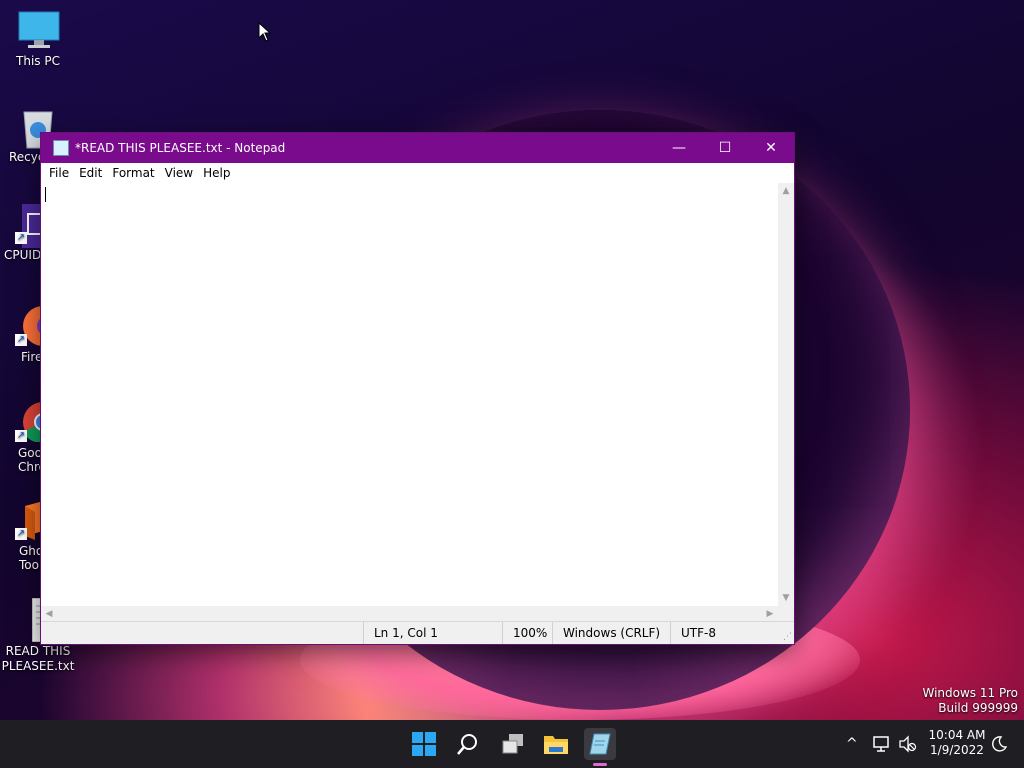 The height and width of the screenshot is (768, 1024). I want to click on file-explorer-icon, so click(556, 744).